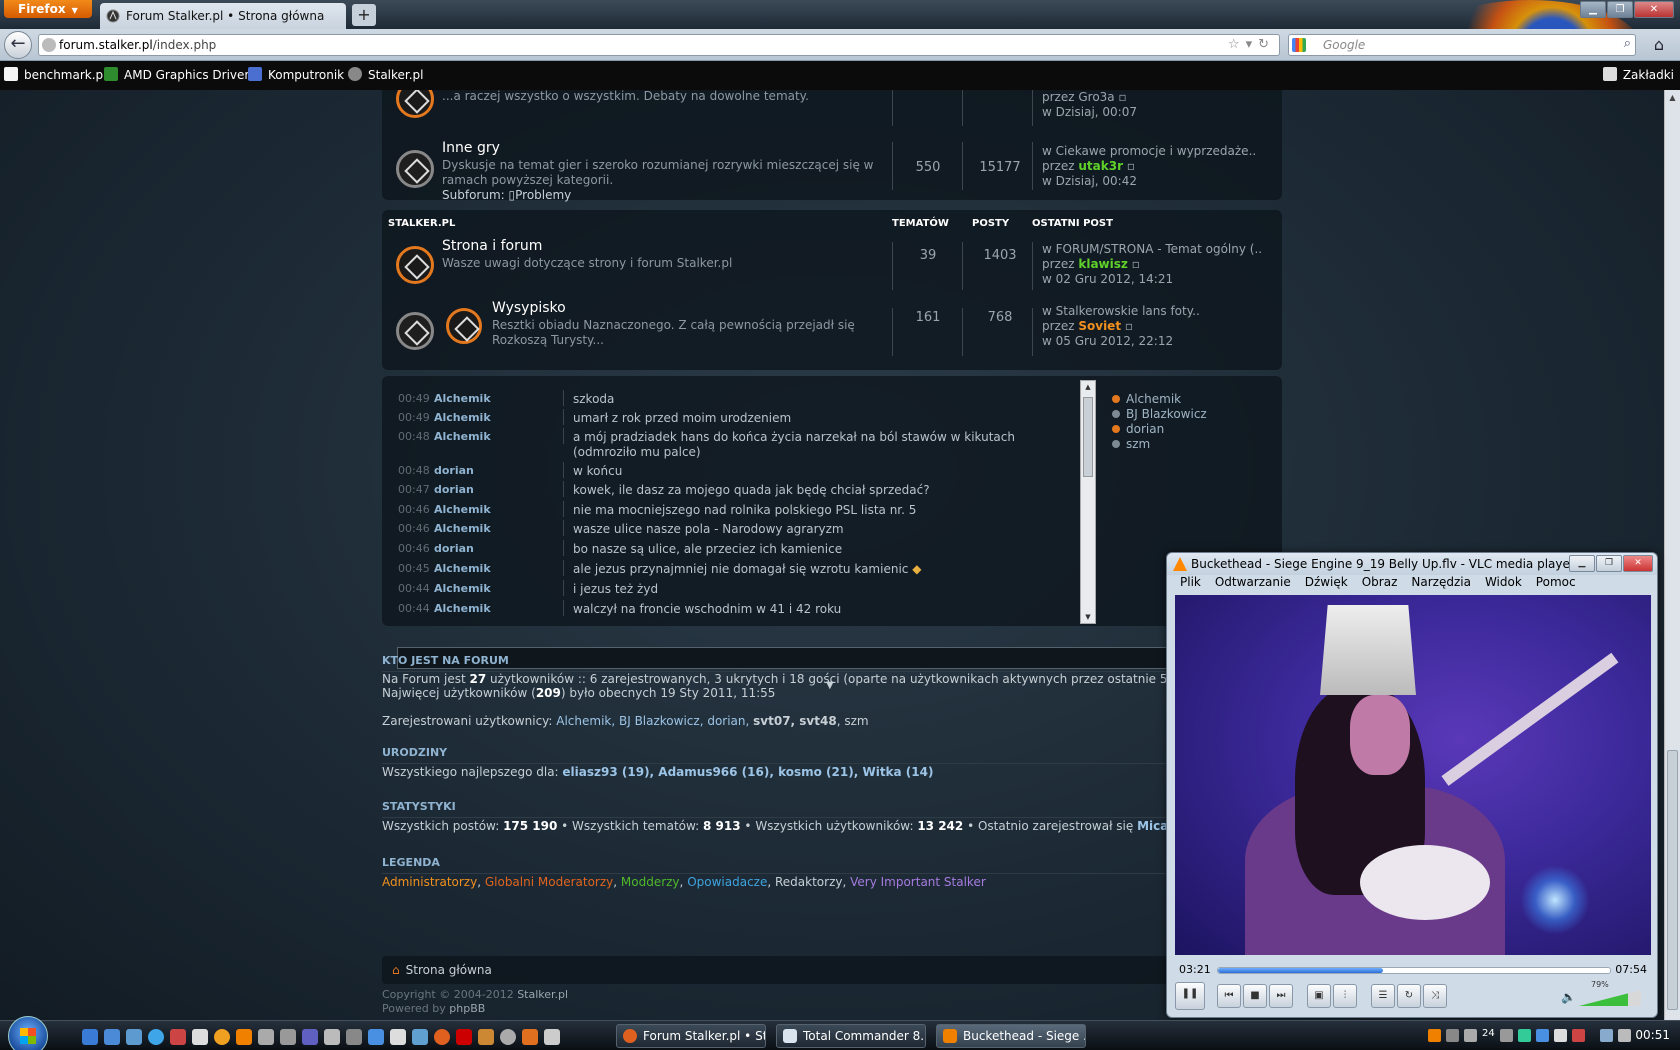 The image size is (1680, 1050). I want to click on dropdown-icon: ▾, so click(1252, 44).